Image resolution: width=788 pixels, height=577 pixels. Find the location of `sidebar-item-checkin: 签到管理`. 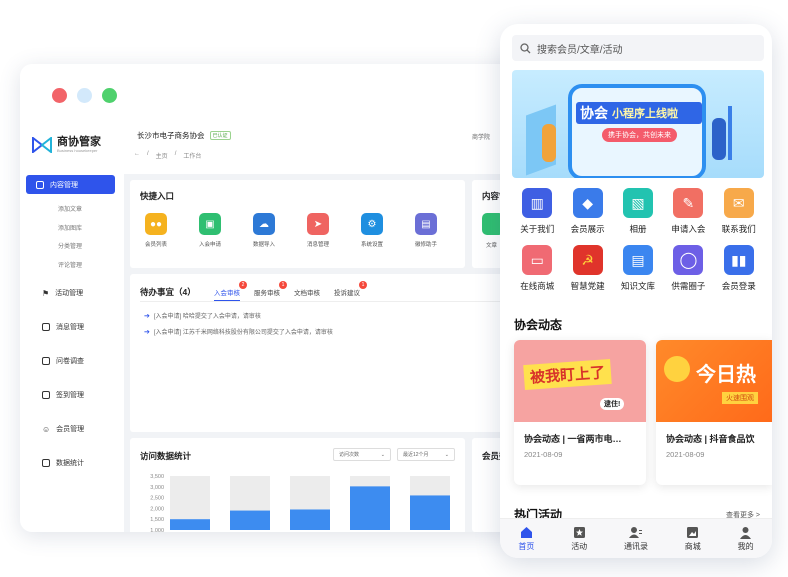

sidebar-item-checkin: 签到管理 is located at coordinates (63, 395).